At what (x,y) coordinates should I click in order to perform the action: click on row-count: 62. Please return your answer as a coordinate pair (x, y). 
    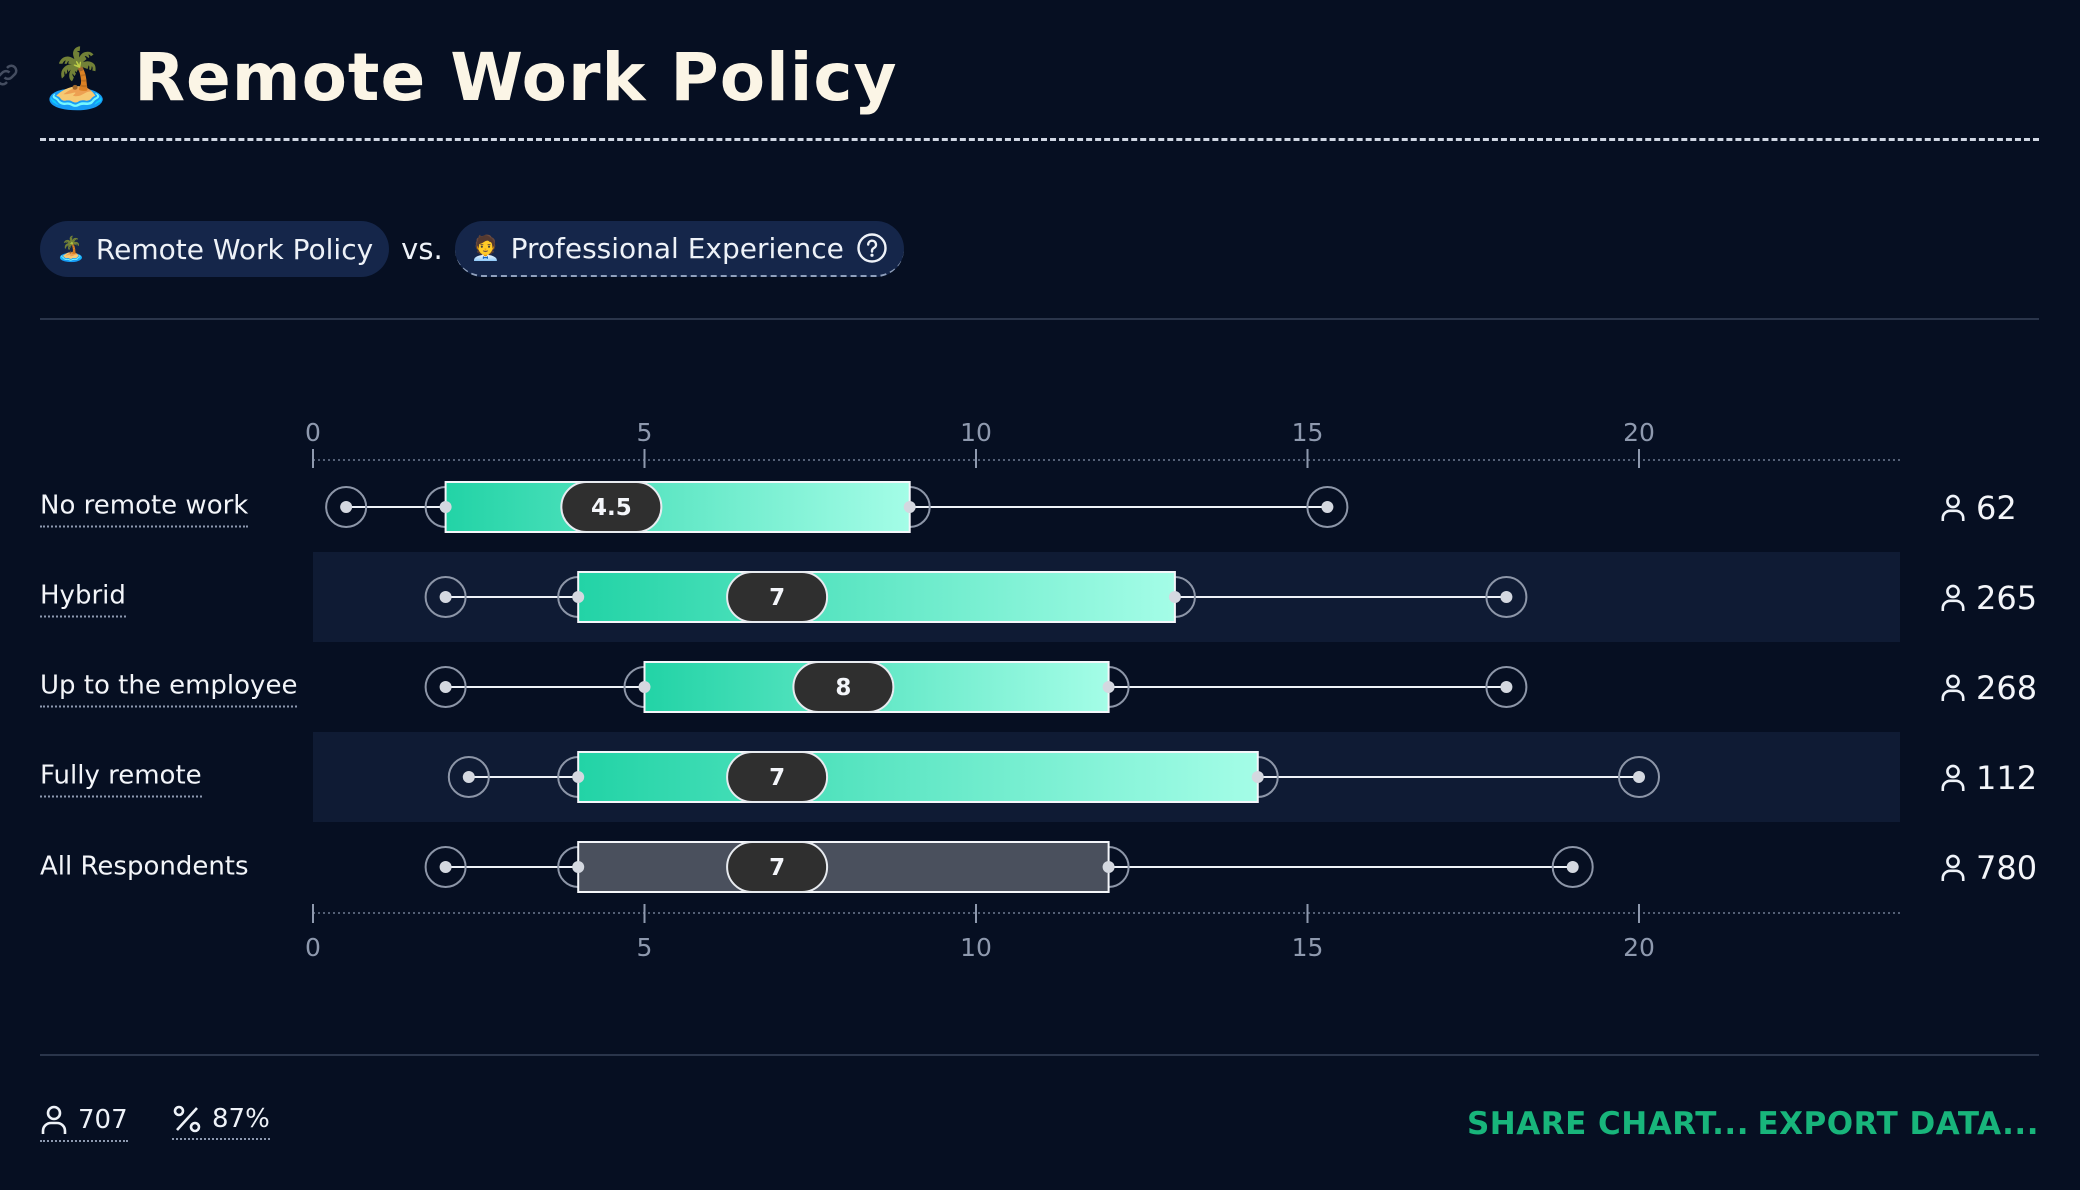
    Looking at the image, I should click on (1978, 508).